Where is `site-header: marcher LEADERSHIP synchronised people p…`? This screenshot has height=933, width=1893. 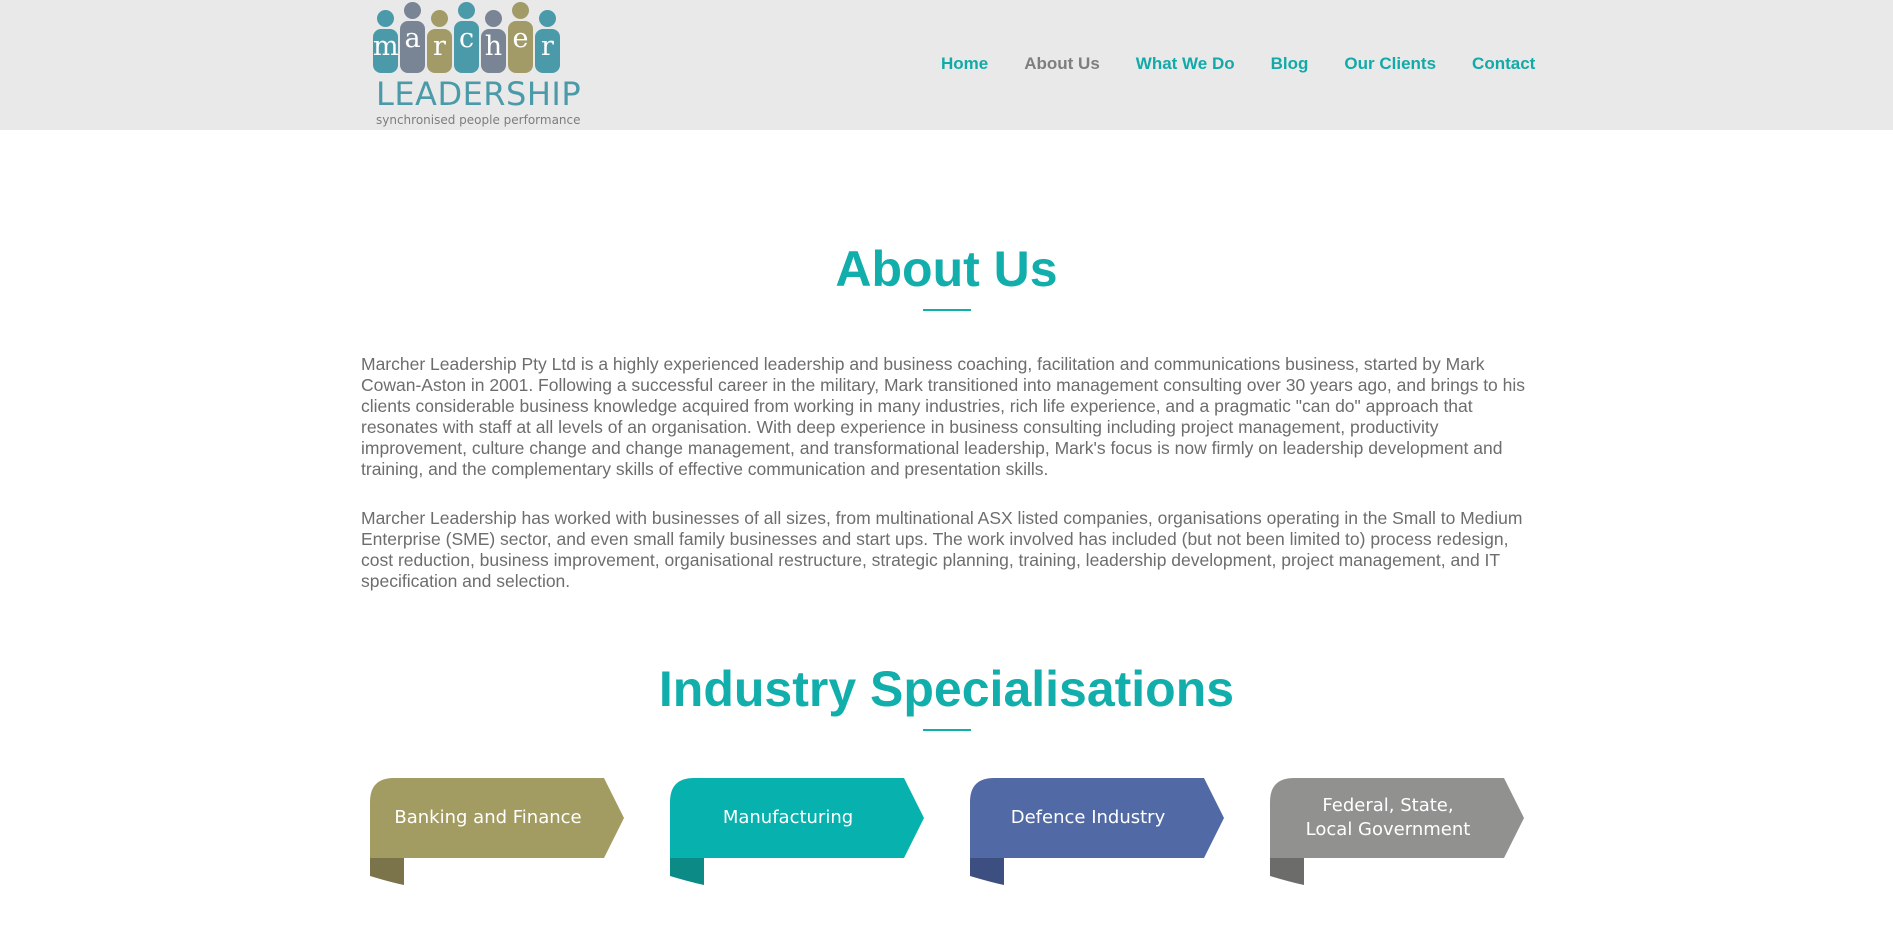
site-header: marcher LEADERSHIP synchronised people p… is located at coordinates (946, 65).